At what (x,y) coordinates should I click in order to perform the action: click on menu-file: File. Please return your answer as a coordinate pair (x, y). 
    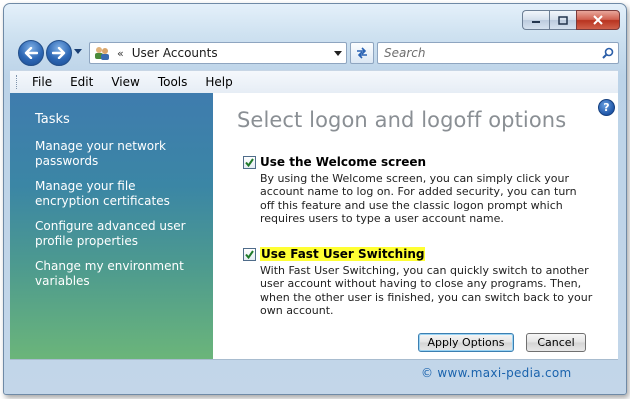
    Looking at the image, I should click on (42, 82).